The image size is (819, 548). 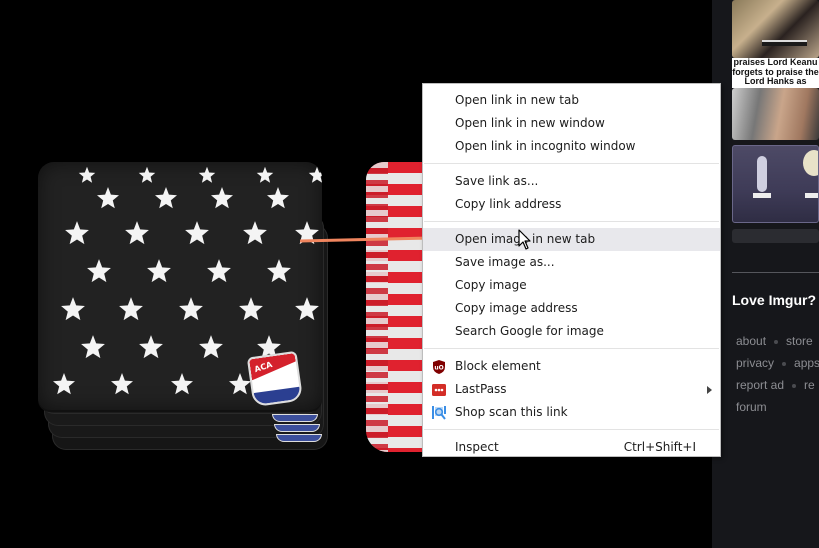 I want to click on menu-item-copy-image-address: Copy image address, so click(x=571, y=308).